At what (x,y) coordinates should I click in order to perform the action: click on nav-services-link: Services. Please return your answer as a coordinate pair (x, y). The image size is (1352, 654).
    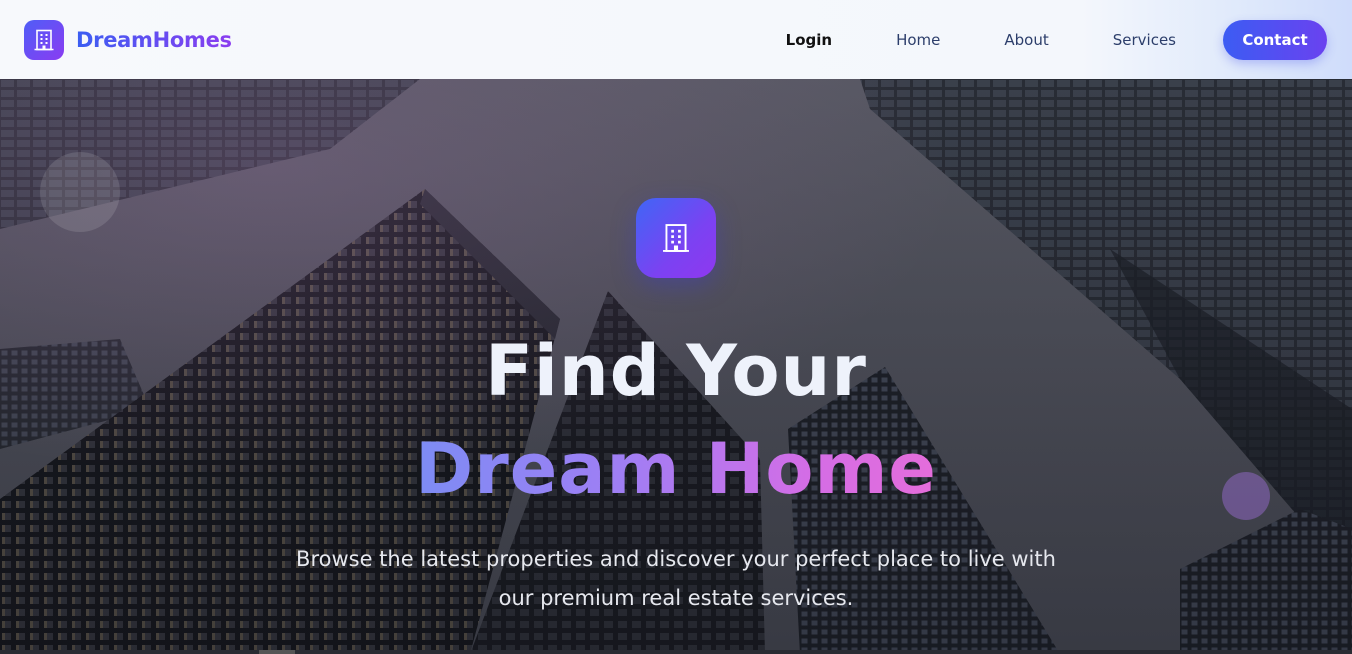
    Looking at the image, I should click on (1144, 40).